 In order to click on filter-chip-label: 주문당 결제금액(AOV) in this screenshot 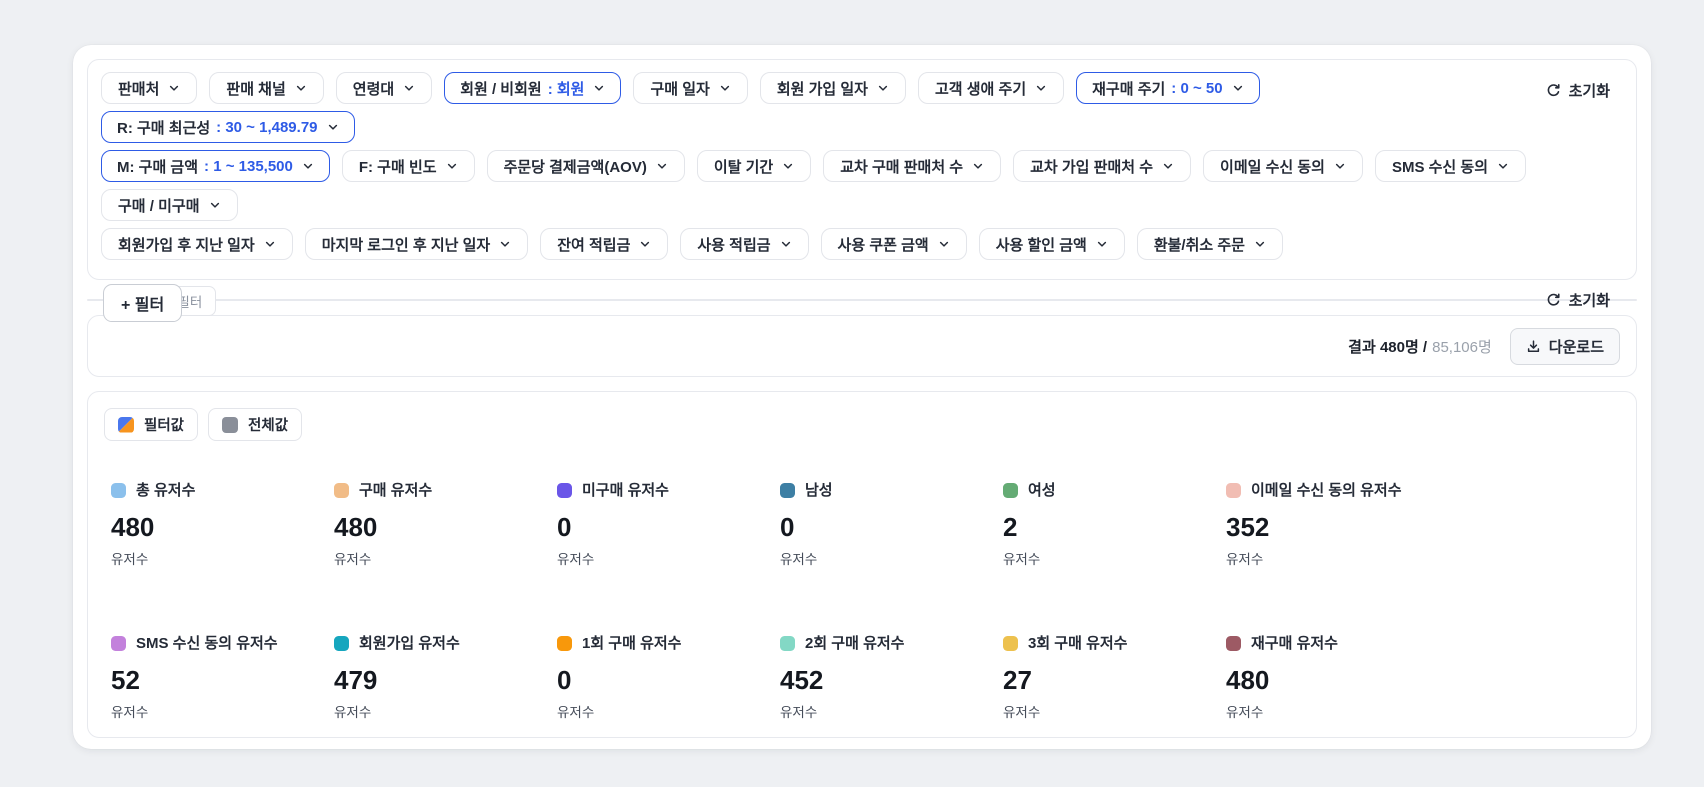, I will do `click(575, 167)`.